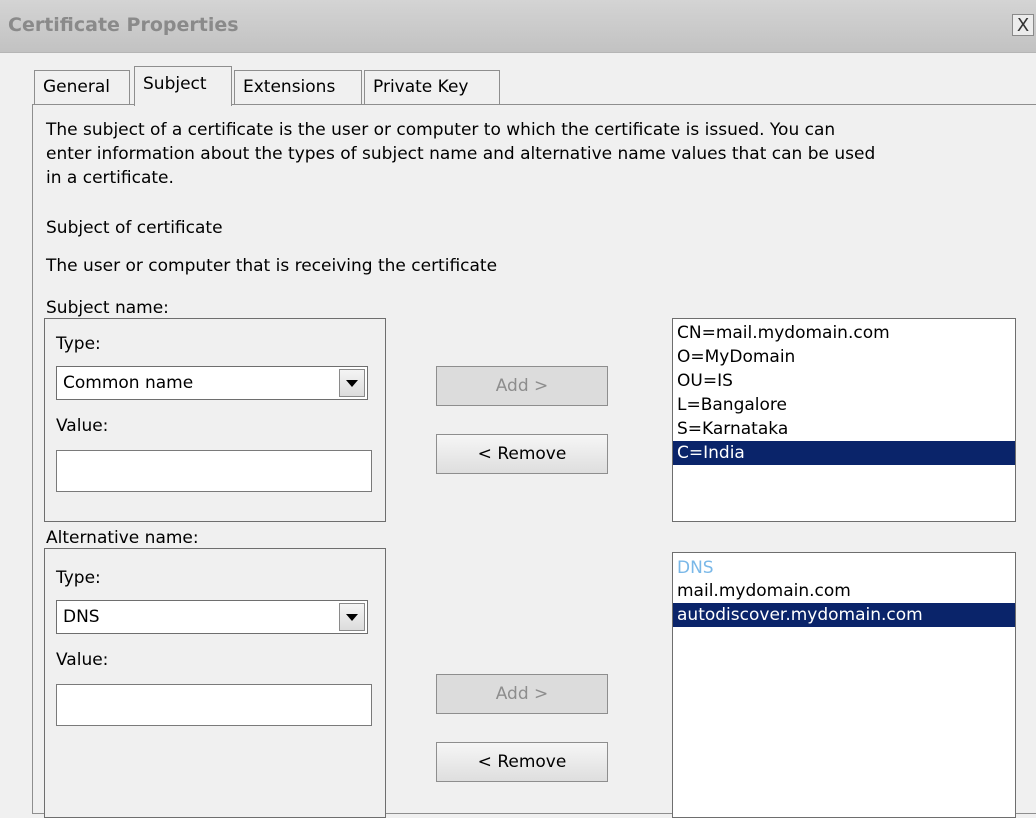 This screenshot has width=1036, height=818. What do you see at coordinates (695, 568) in the screenshot?
I see `list-header: DNS` at bounding box center [695, 568].